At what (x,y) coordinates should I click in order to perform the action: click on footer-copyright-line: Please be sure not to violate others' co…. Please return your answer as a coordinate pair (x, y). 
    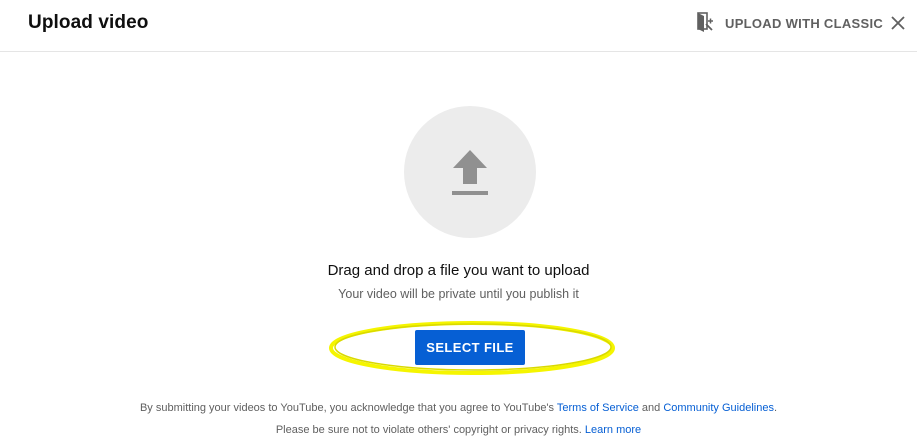
    Looking at the image, I should click on (458, 430).